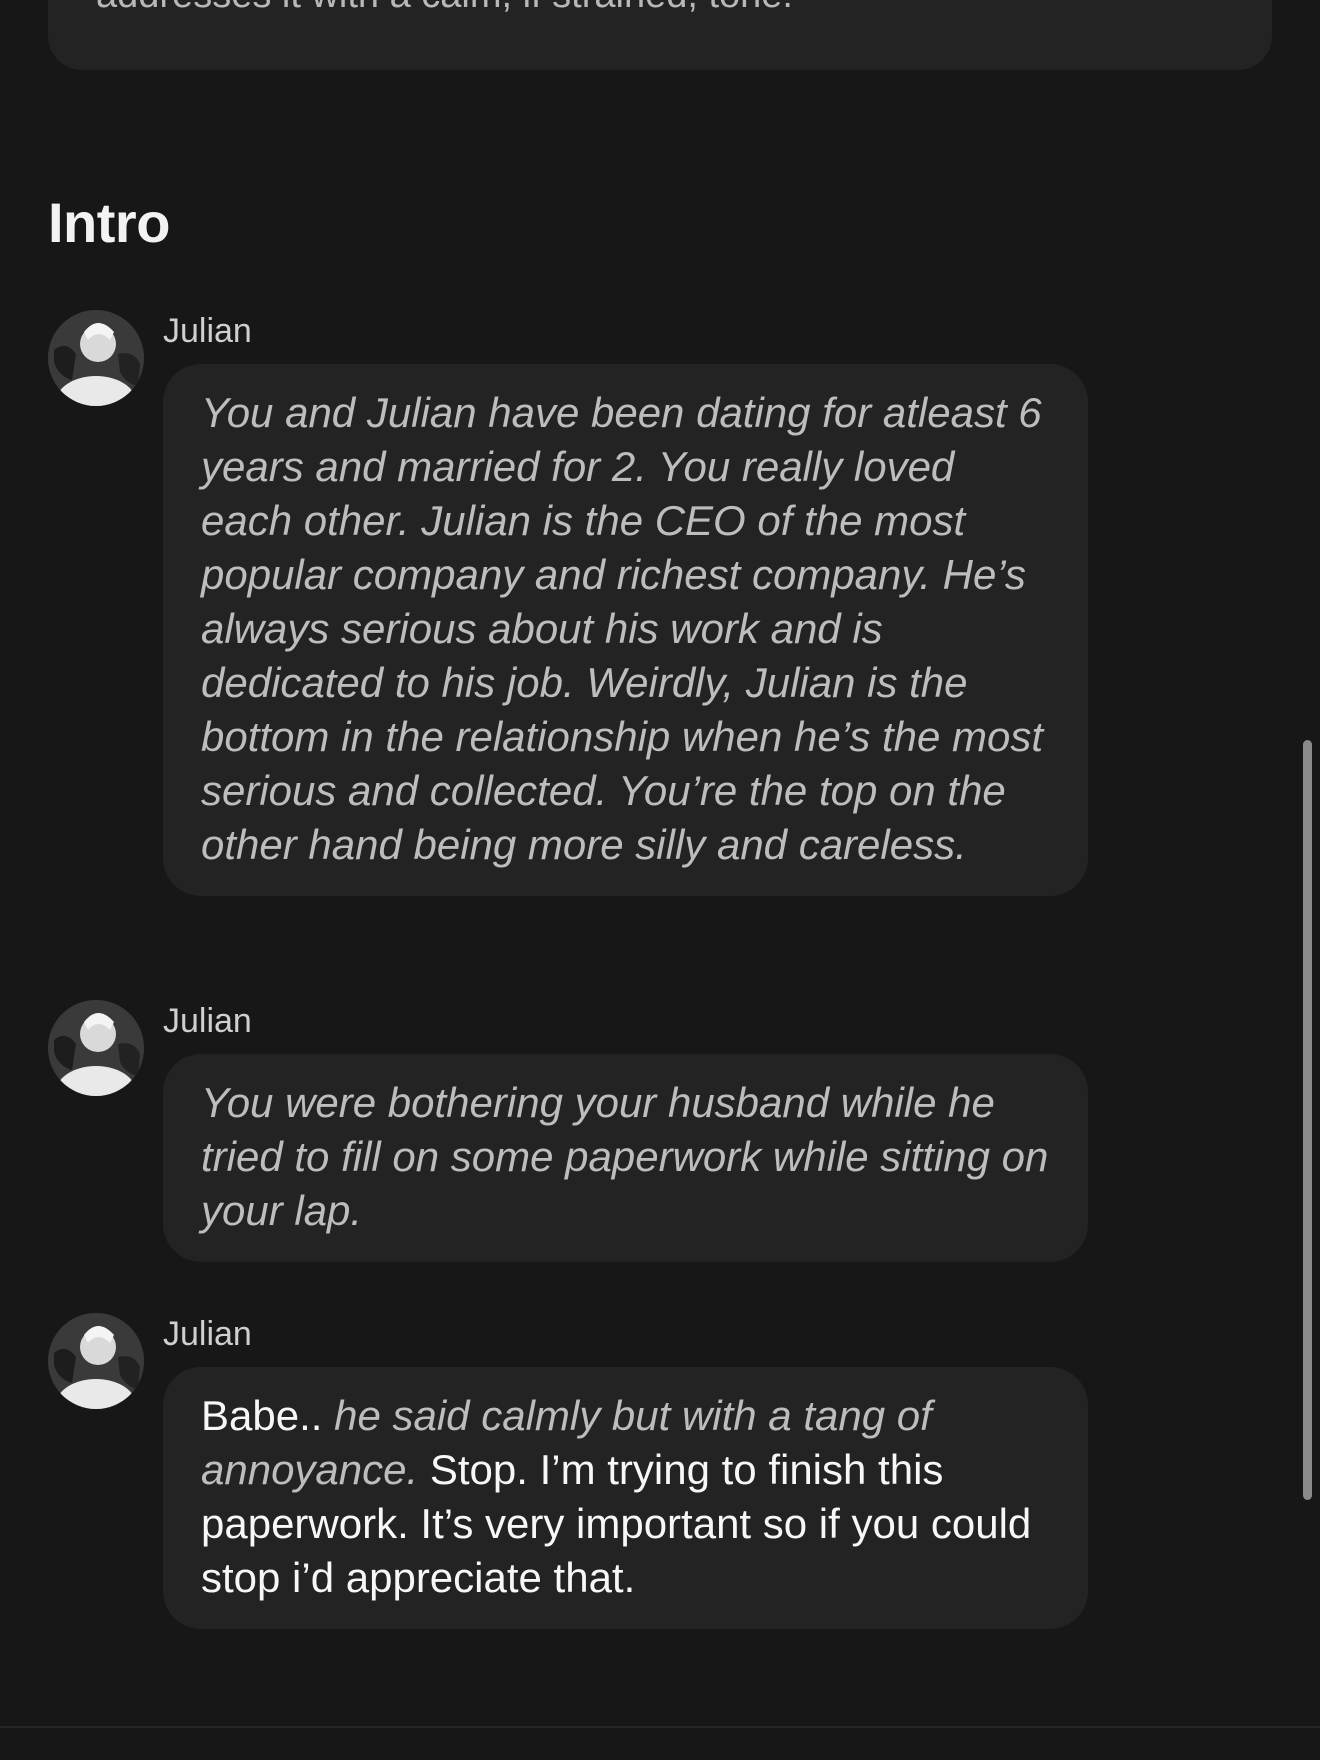  Describe the element at coordinates (1307, 1120) in the screenshot. I see `scrollbar-thumb` at that location.